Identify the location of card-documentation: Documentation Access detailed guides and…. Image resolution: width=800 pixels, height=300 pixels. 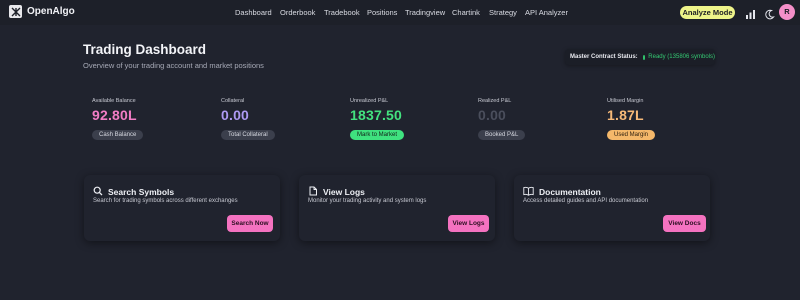
(612, 208).